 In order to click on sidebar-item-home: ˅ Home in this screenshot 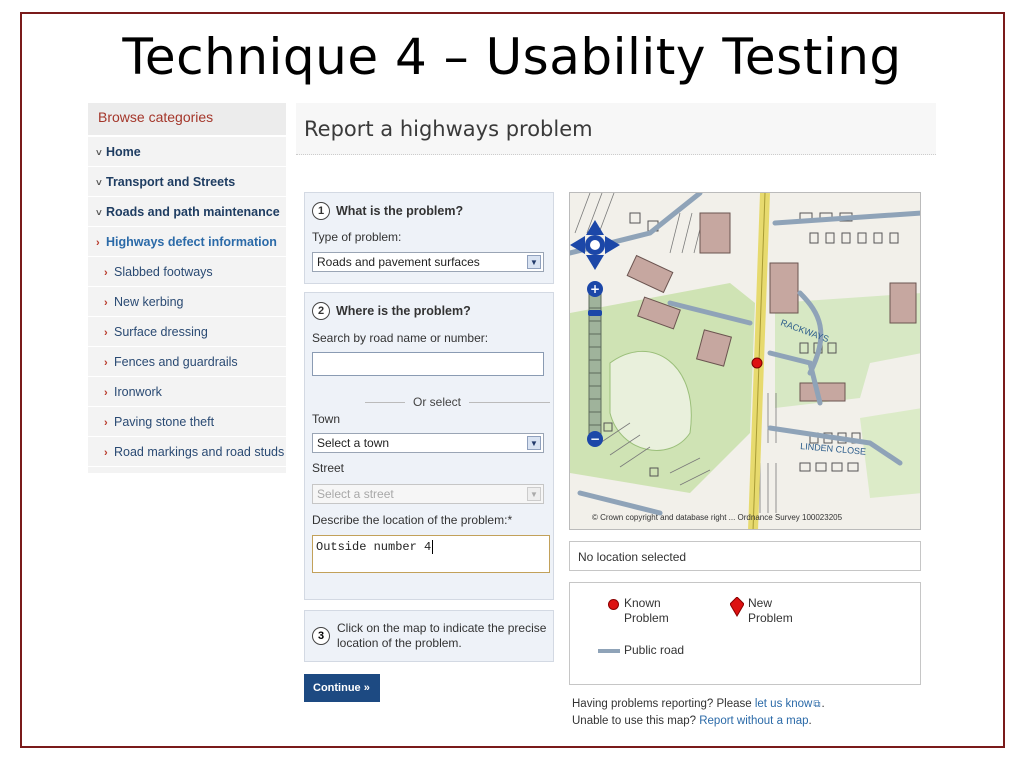, I will do `click(187, 152)`.